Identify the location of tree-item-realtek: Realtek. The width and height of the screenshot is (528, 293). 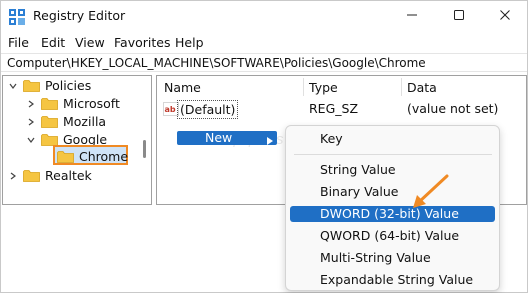
(50, 175).